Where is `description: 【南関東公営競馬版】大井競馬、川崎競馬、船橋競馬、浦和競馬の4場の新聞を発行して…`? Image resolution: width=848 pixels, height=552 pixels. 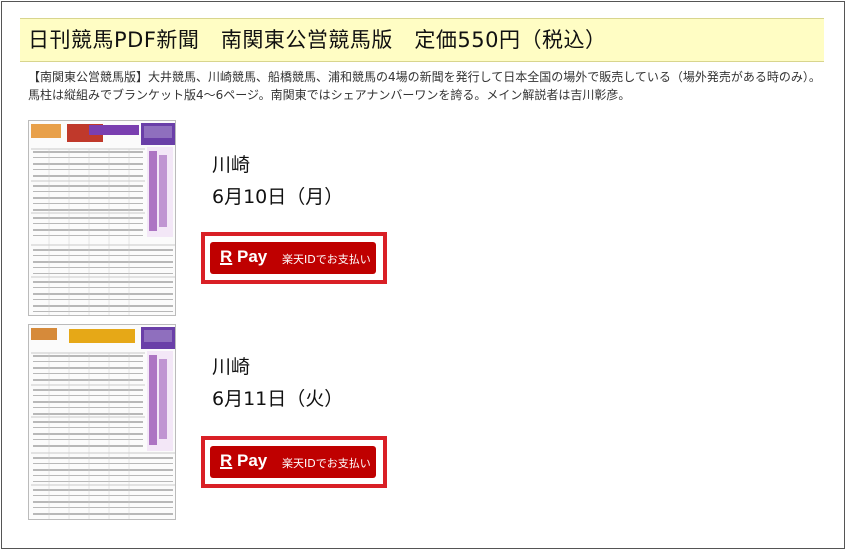
description: 【南関東公営競馬版】大井競馬、川崎競馬、船橋競馬、浦和競馬の4場の新聞を発行して… is located at coordinates (424, 86).